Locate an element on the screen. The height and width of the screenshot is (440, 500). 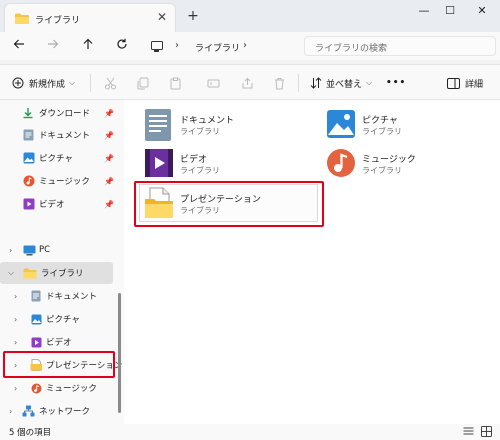
sidebar-item-documents: ドキュメント 📌 is located at coordinates (57, 135).